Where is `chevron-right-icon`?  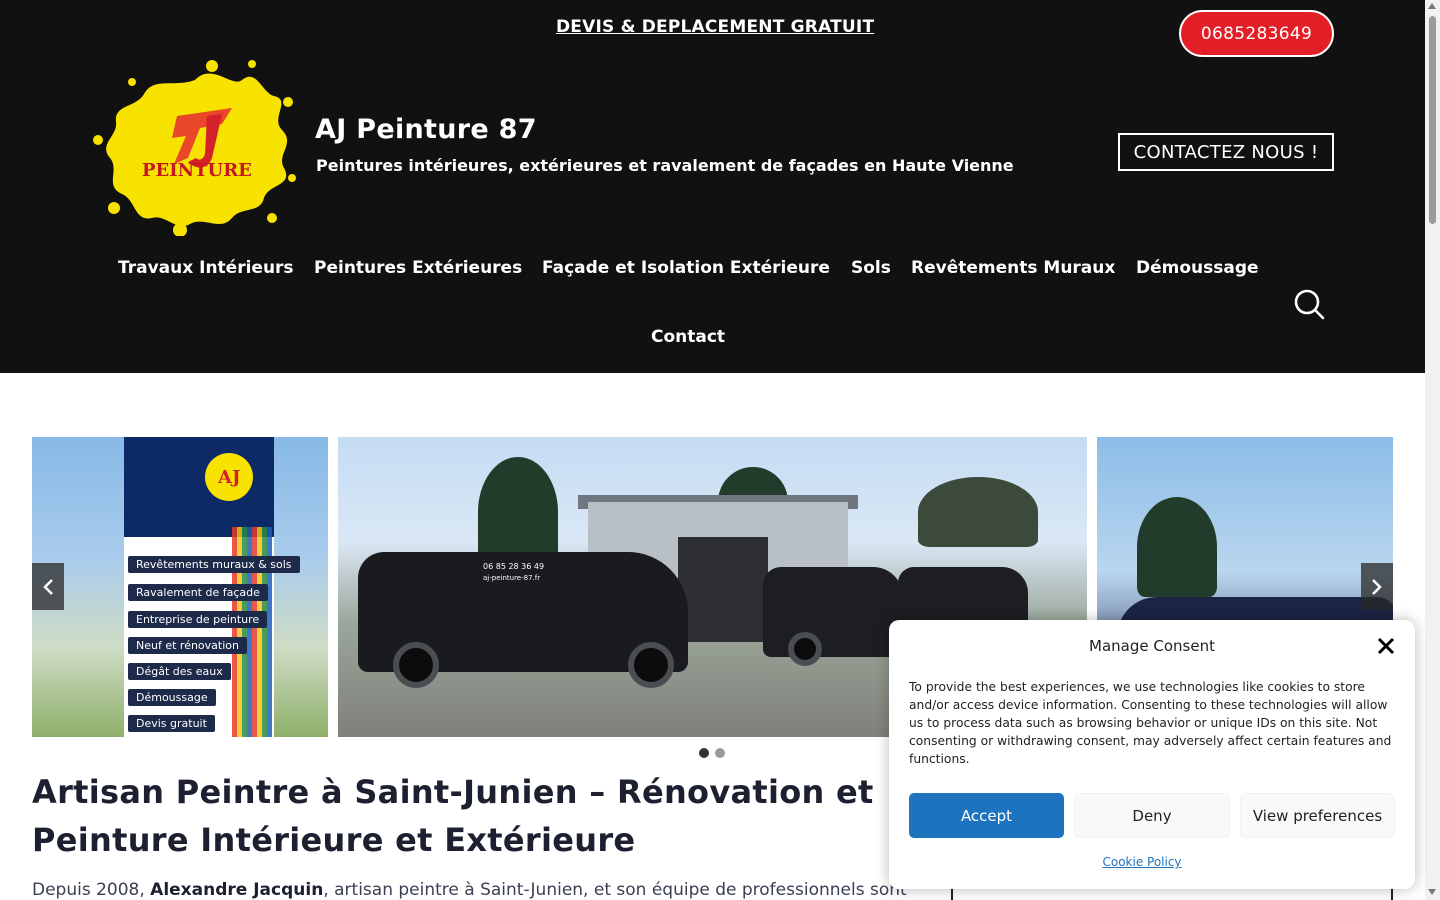 chevron-right-icon is located at coordinates (1377, 586).